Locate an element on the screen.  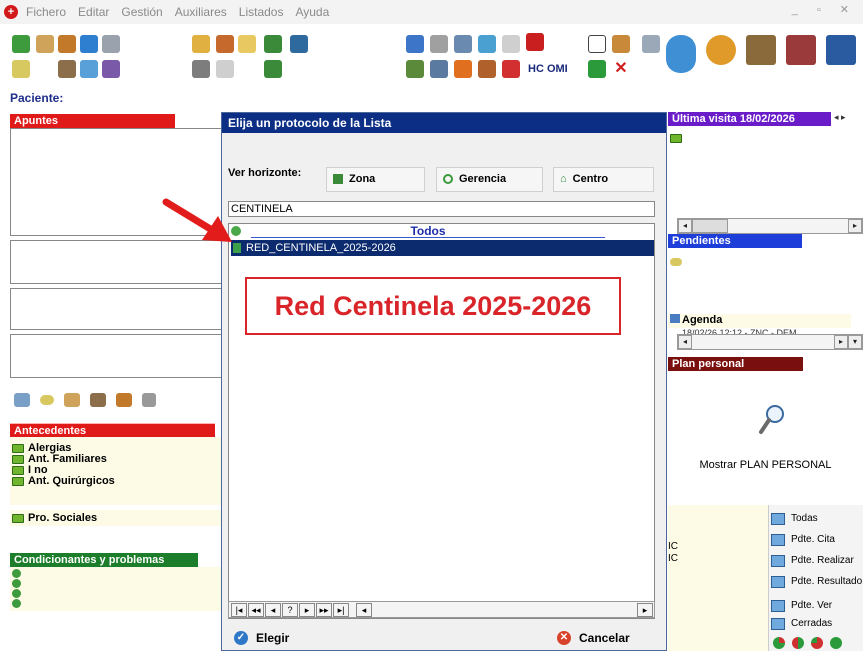
help-icon: ? is located at coordinates (290, 609).